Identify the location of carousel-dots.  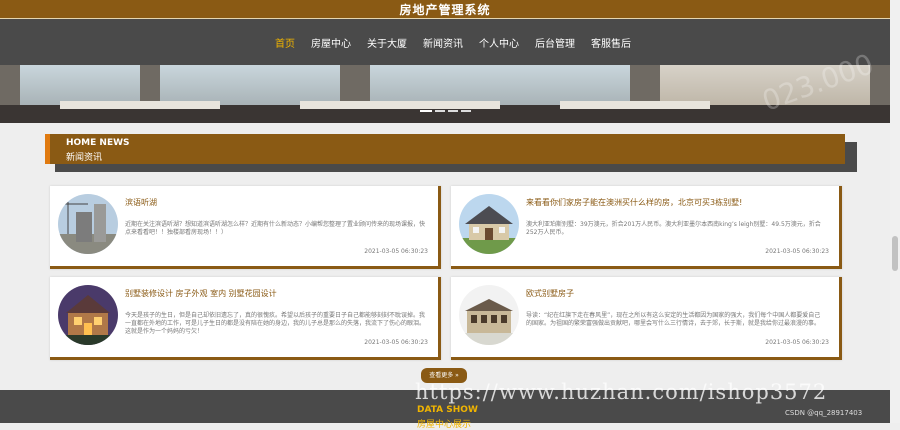
(445, 111).